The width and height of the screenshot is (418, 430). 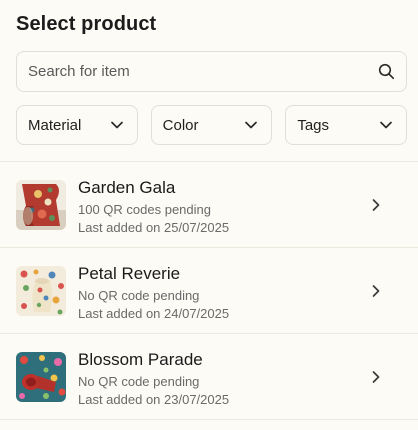 What do you see at coordinates (346, 125) in the screenshot?
I see `tags-filter-dropdown: Tags` at bounding box center [346, 125].